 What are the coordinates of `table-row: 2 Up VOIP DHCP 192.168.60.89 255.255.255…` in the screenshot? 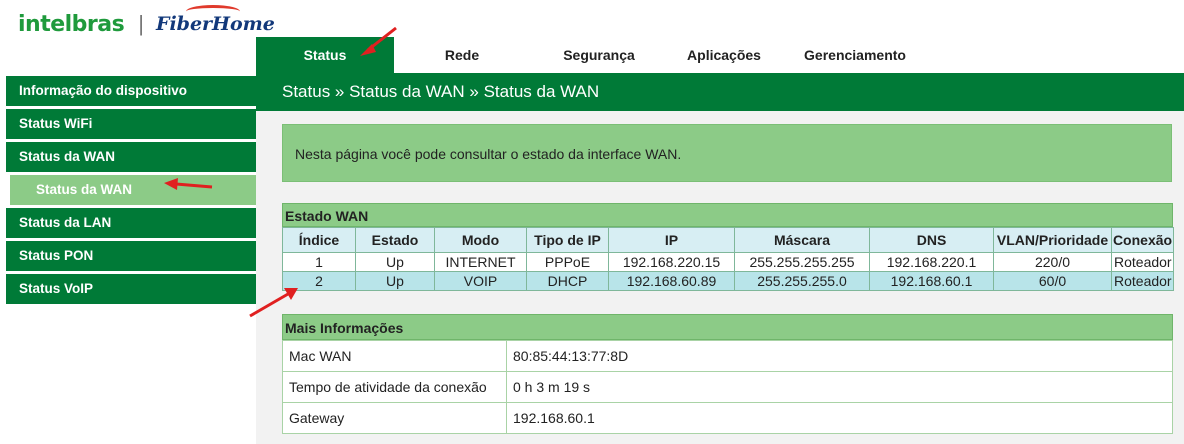 It's located at (728, 281).